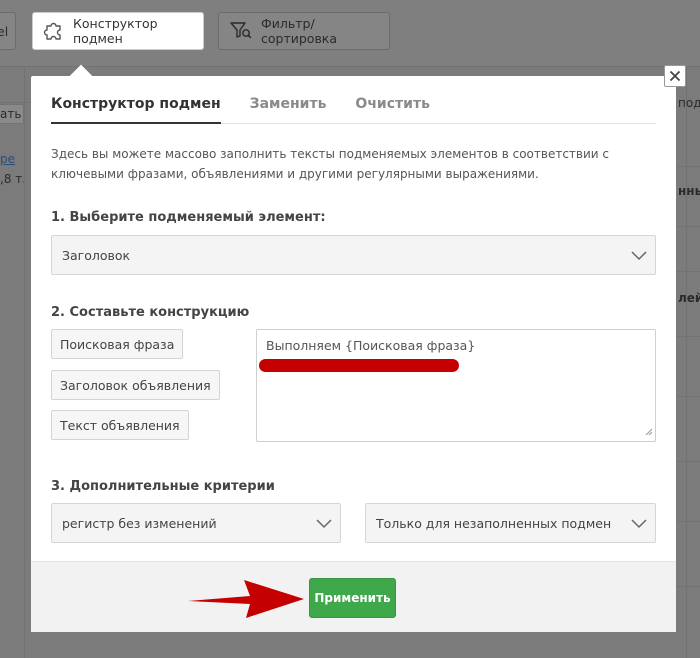 This screenshot has height=658, width=700. Describe the element at coordinates (299, 31) in the screenshot. I see `filter-sort-button-label: Фильтр/сортировка` at that location.